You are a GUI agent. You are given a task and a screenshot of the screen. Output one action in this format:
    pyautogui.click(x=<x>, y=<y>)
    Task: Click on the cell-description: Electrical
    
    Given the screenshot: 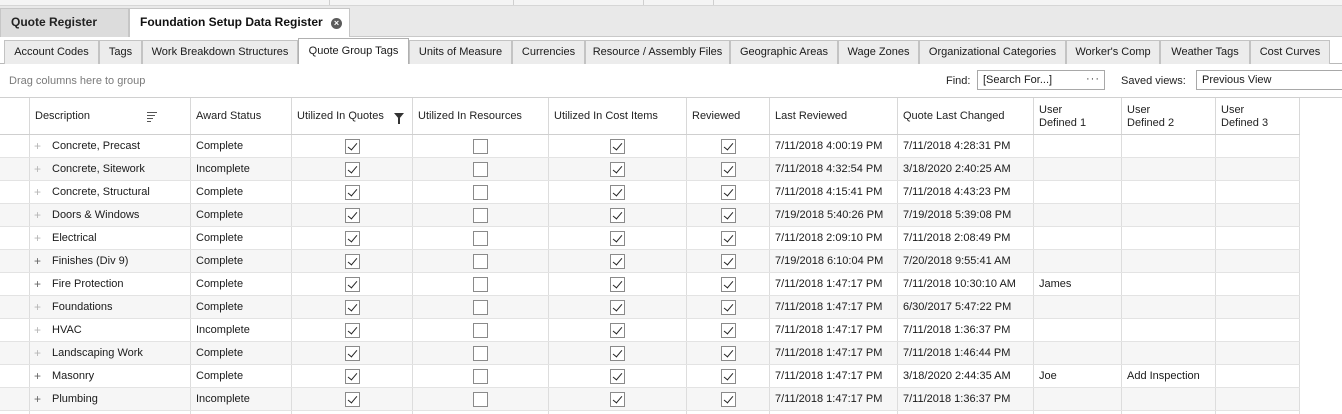 What is the action you would take?
    pyautogui.click(x=110, y=238)
    